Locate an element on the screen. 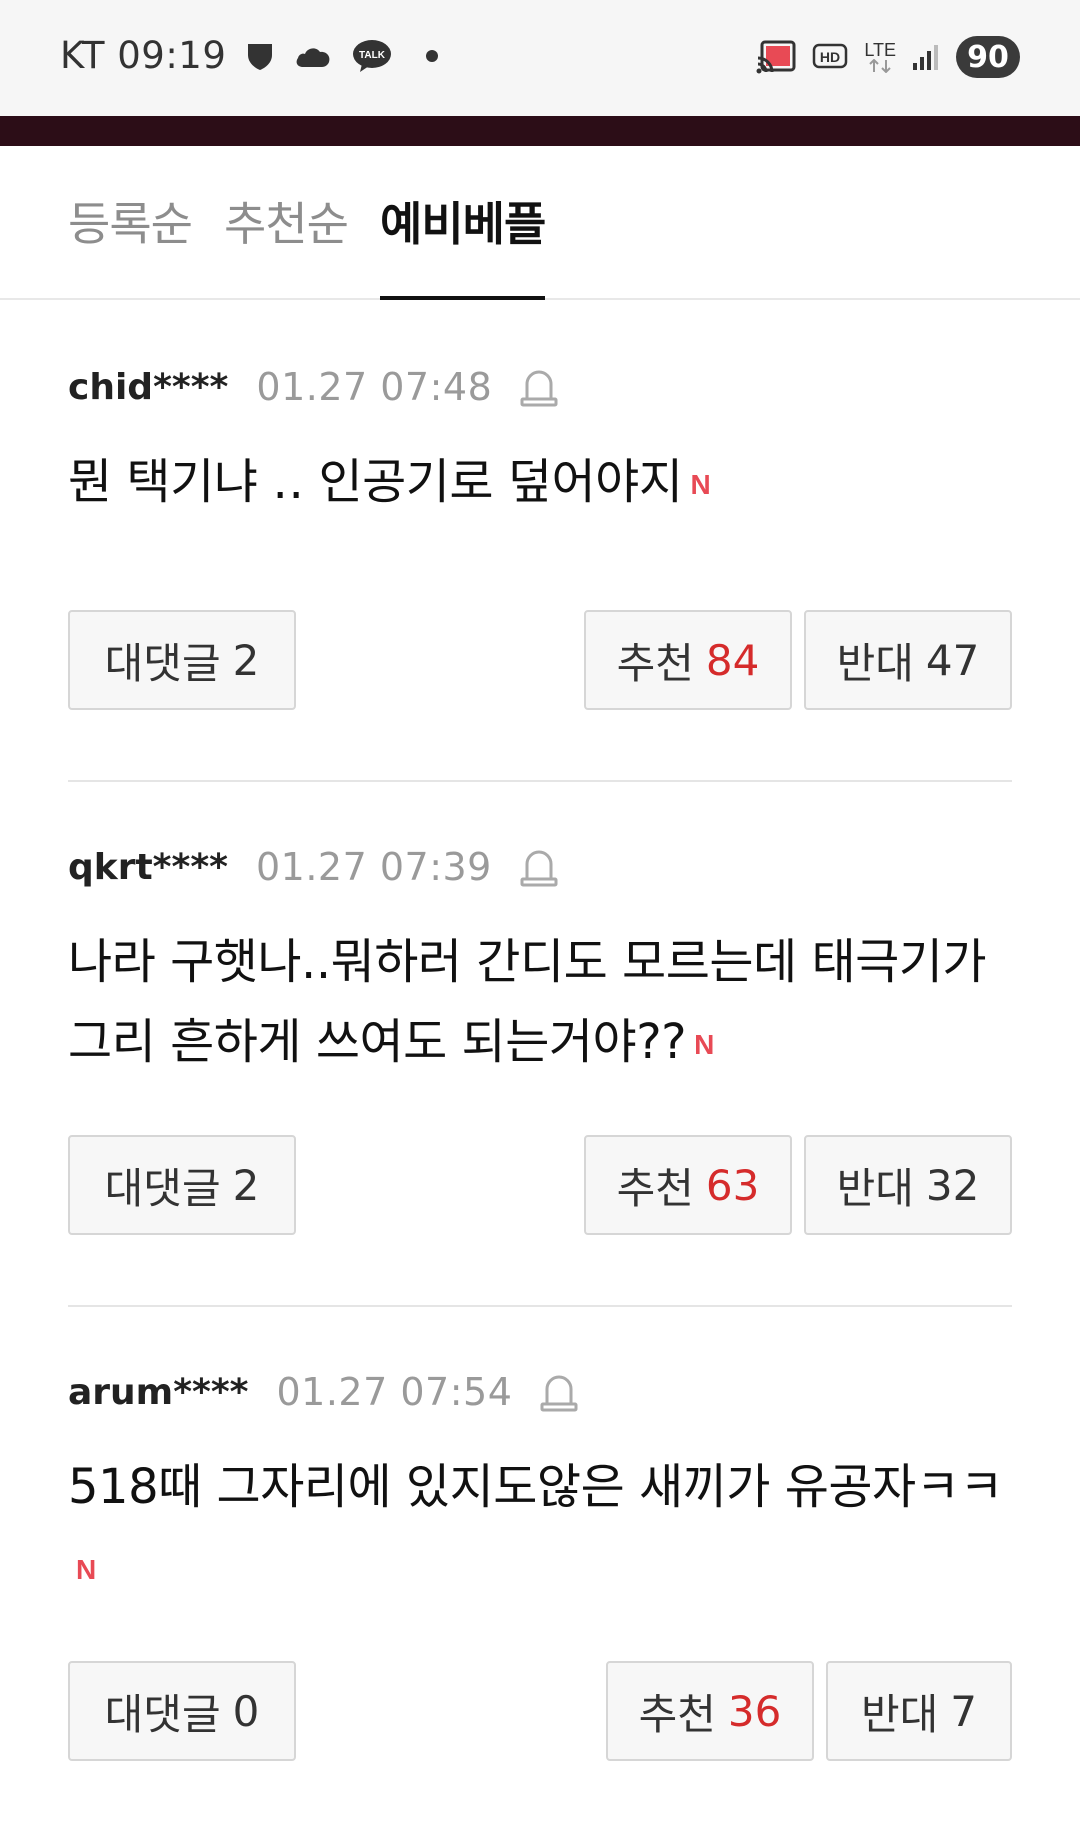 The width and height of the screenshot is (1080, 1821). comment-actions: 대댓글 2 추천 63 반대 32 is located at coordinates (540, 1185).